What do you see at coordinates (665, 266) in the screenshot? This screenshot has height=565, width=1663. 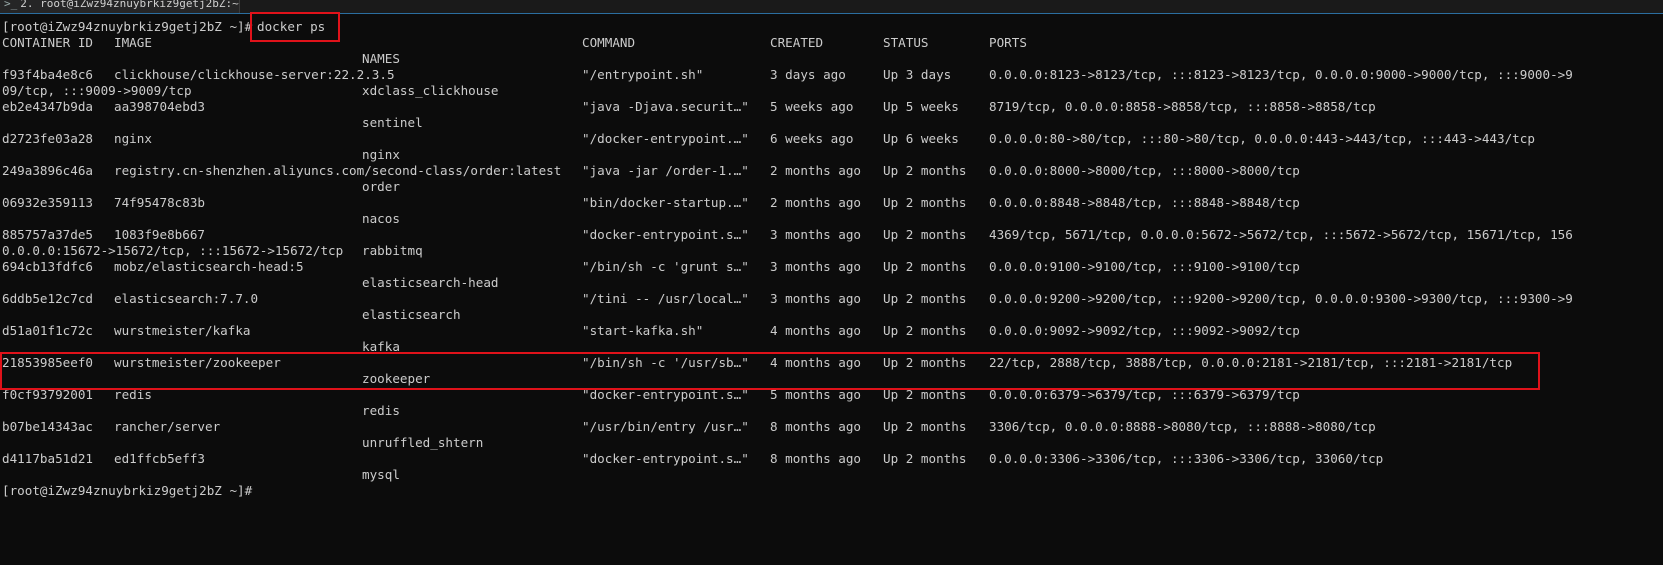 I see `container-command: "/bin/sh -c 'grunt s…"` at bounding box center [665, 266].